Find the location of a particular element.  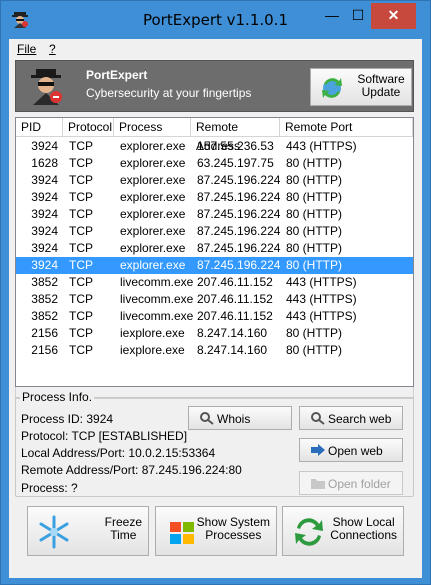

windows-flag-icon is located at coordinates (182, 533).